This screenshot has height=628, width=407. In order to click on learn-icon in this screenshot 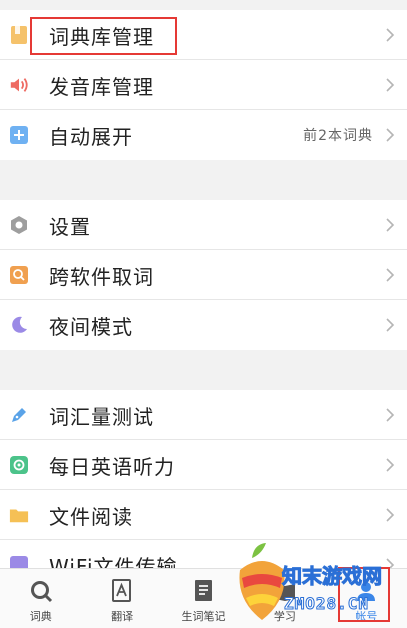, I will do `click(285, 591)`.